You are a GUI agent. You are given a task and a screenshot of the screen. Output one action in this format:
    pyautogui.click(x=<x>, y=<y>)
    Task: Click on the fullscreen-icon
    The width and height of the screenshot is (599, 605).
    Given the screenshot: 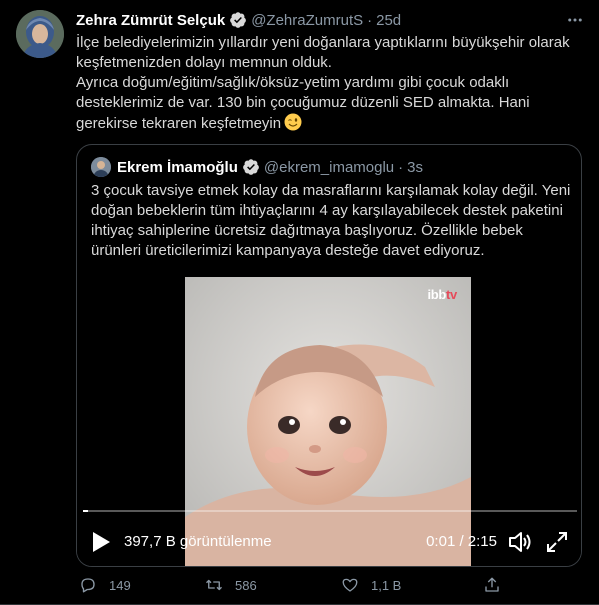 What is the action you would take?
    pyautogui.click(x=557, y=542)
    